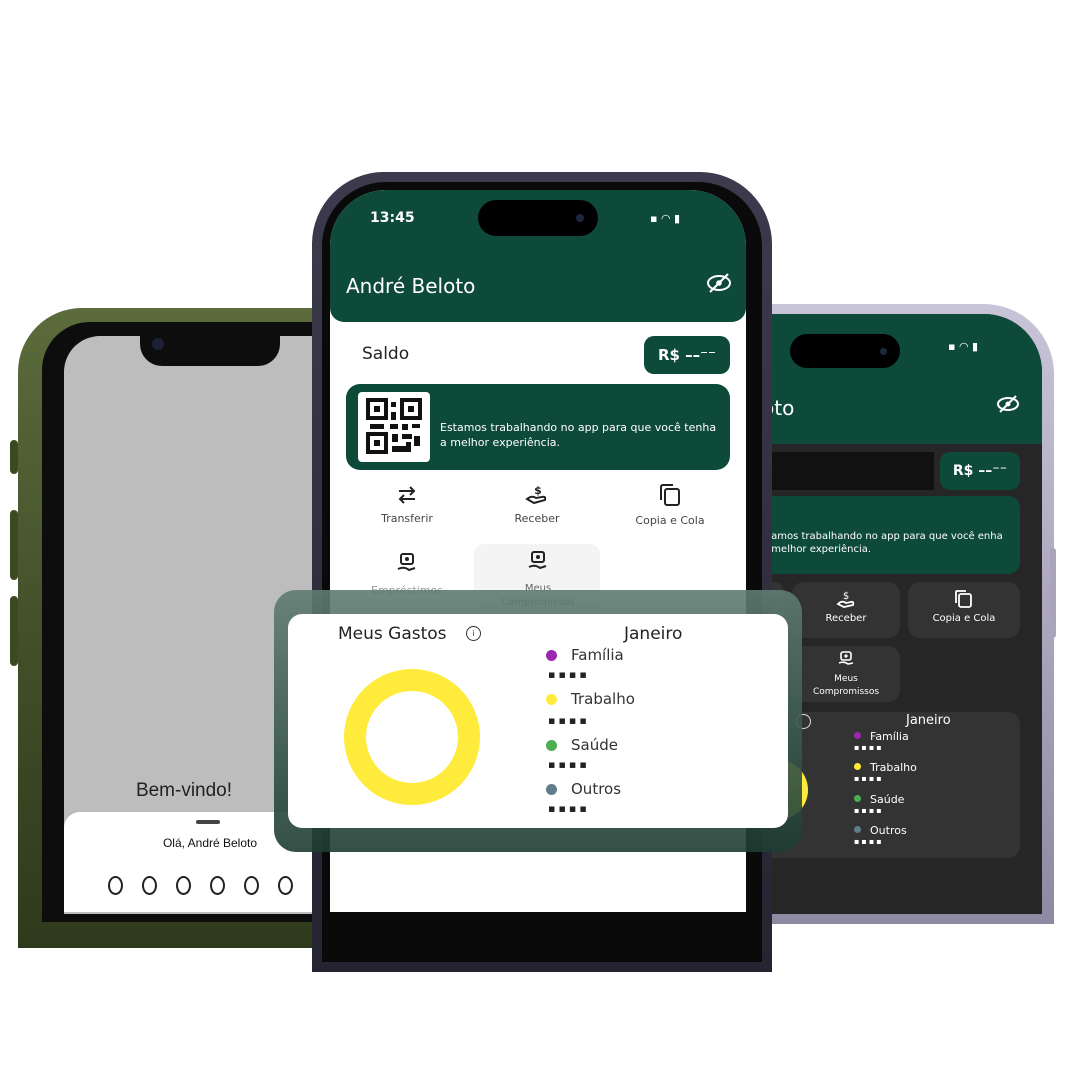  What do you see at coordinates (184, 790) in the screenshot?
I see `welcome-title: Bem-vindo!` at bounding box center [184, 790].